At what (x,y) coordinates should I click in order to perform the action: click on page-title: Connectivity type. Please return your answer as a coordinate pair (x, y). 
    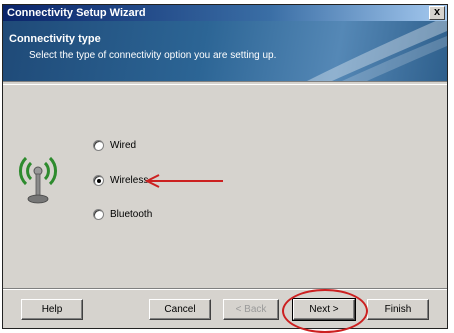
    Looking at the image, I should click on (55, 39).